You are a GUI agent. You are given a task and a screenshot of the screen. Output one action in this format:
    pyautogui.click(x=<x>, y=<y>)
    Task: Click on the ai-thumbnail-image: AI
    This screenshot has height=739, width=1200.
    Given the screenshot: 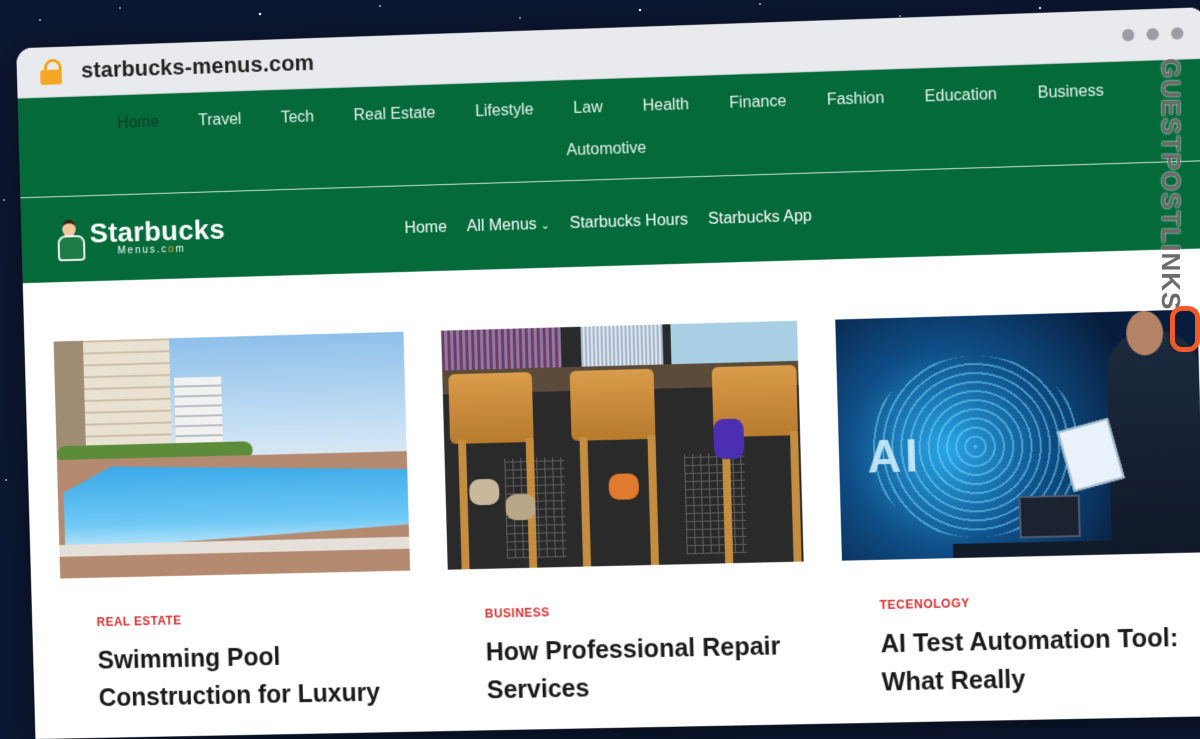 What is the action you would take?
    pyautogui.click(x=1017, y=434)
    